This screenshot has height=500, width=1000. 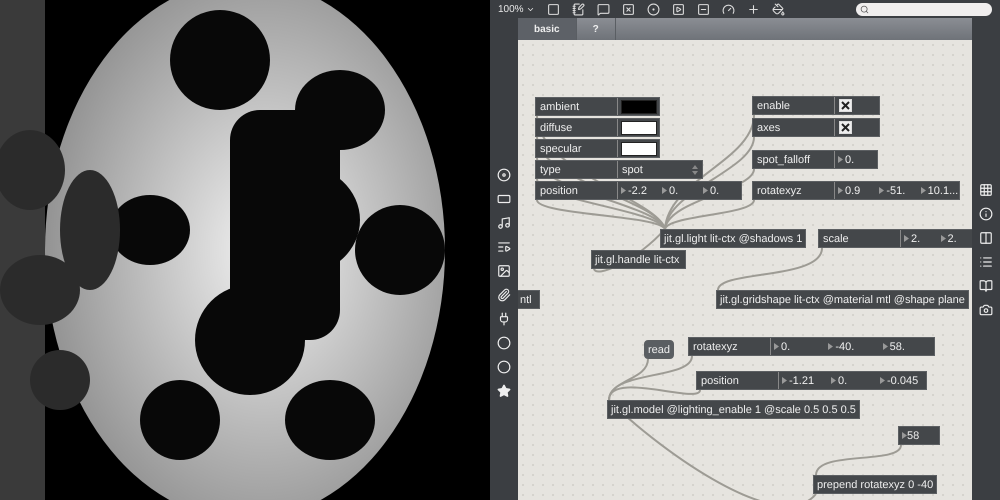 I want to click on grid-icon, so click(x=986, y=190).